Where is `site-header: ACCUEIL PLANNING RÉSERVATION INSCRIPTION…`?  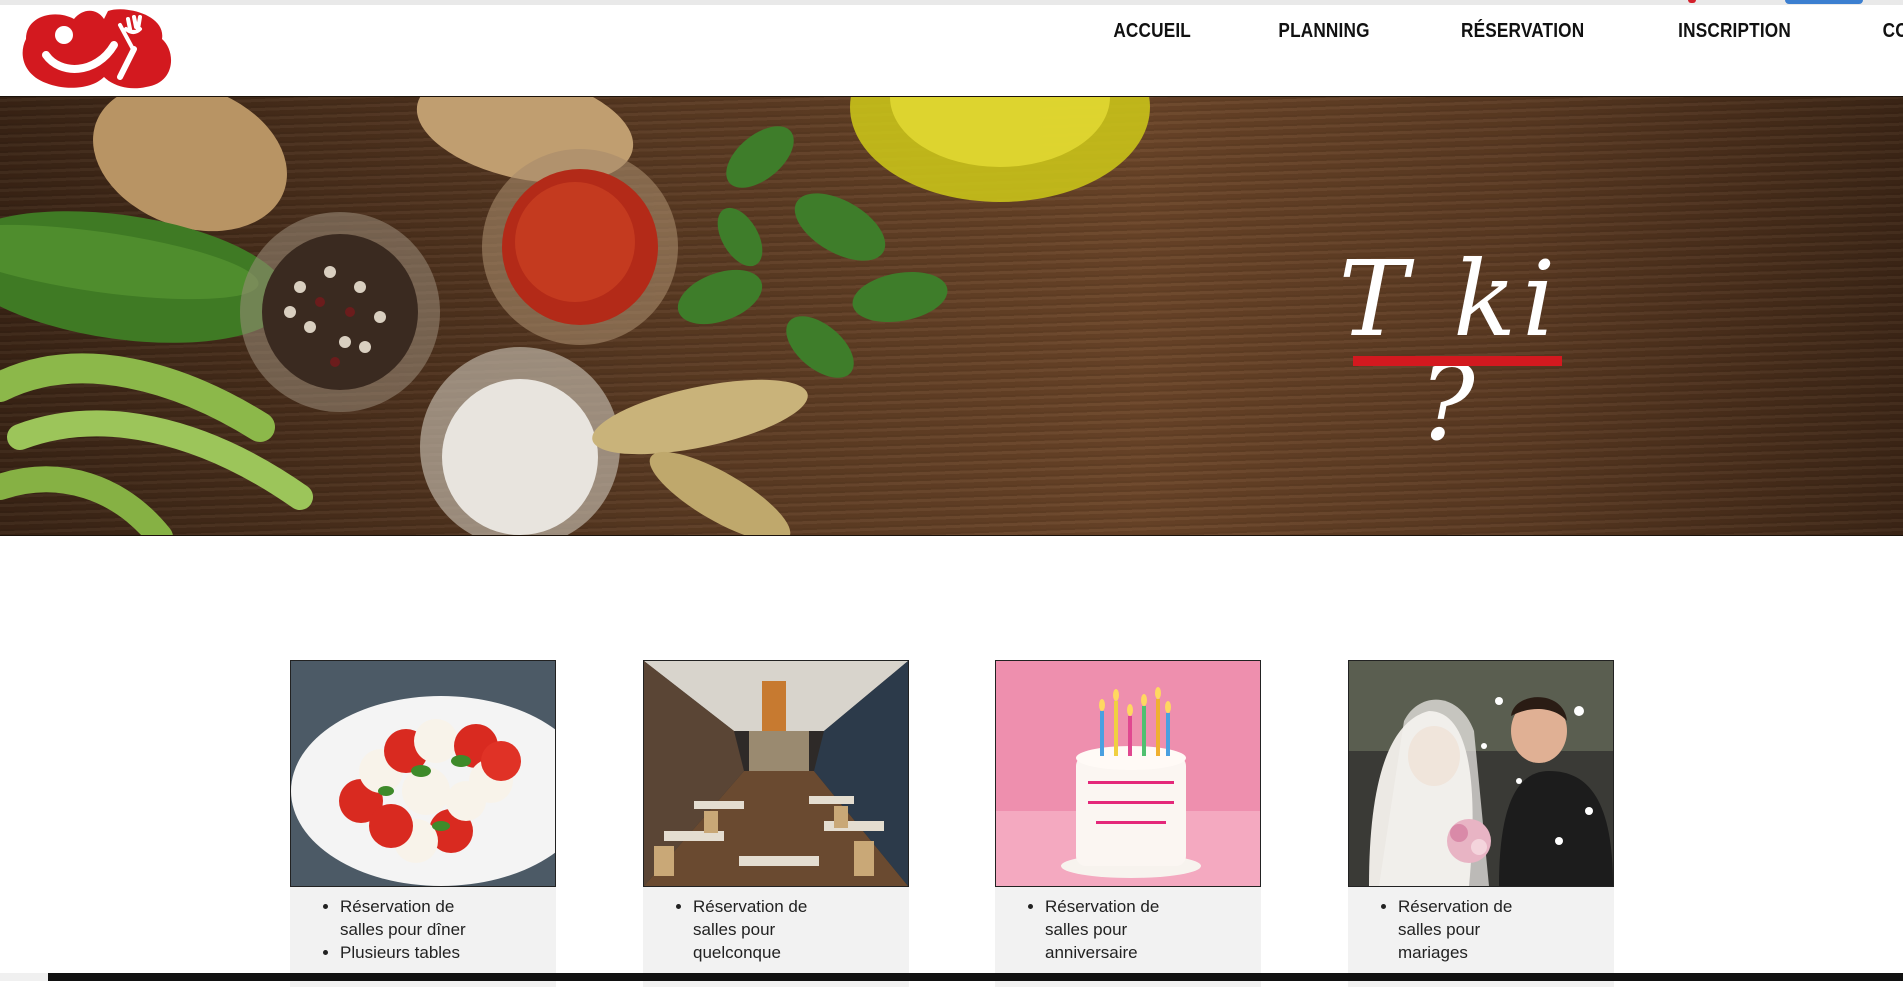 site-header: ACCUEIL PLANNING RÉSERVATION INSCRIPTION… is located at coordinates (951, 50).